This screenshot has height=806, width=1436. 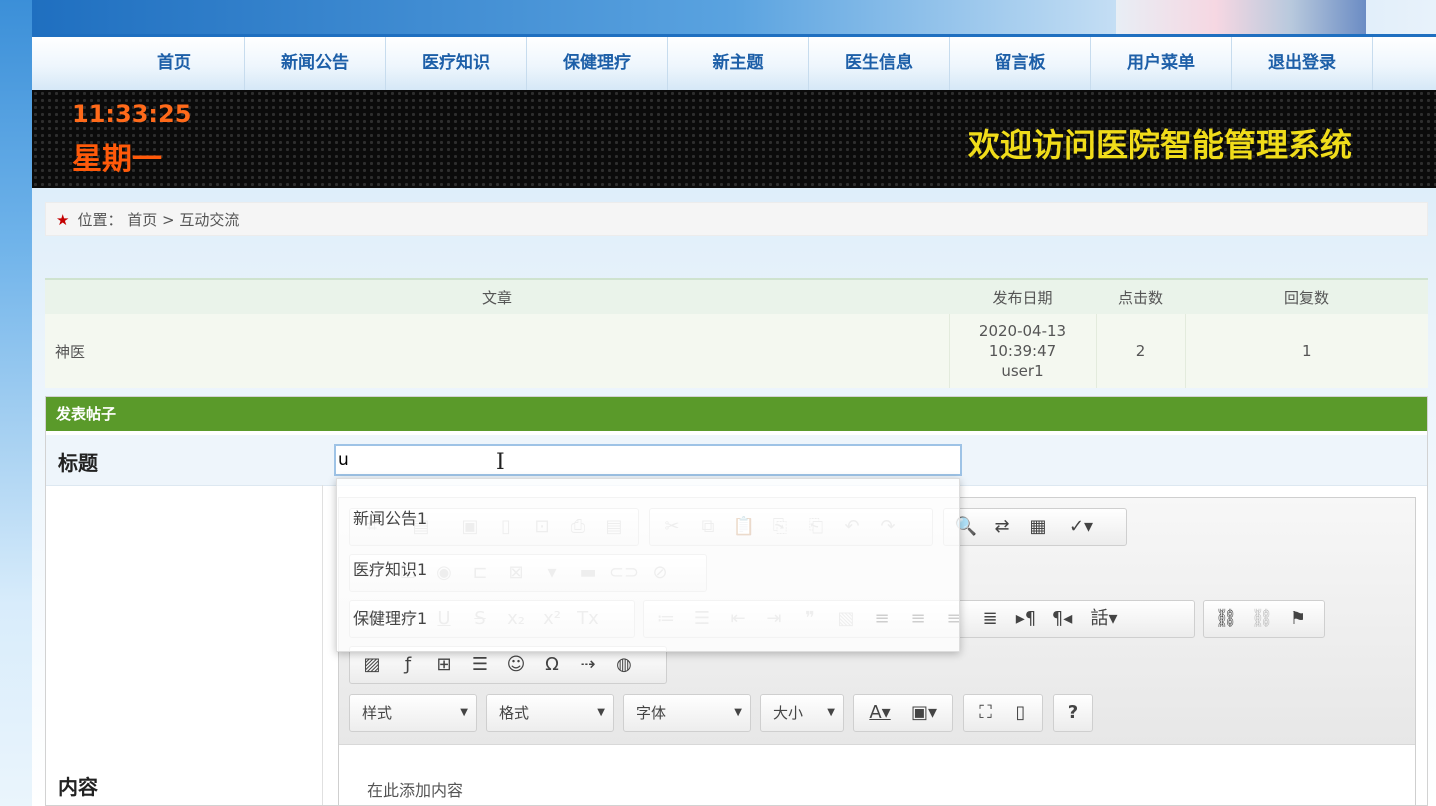 What do you see at coordinates (734, 139) in the screenshot?
I see `led-banner: 11:33:25 星期一 欢迎访问医院智能管理系统` at bounding box center [734, 139].